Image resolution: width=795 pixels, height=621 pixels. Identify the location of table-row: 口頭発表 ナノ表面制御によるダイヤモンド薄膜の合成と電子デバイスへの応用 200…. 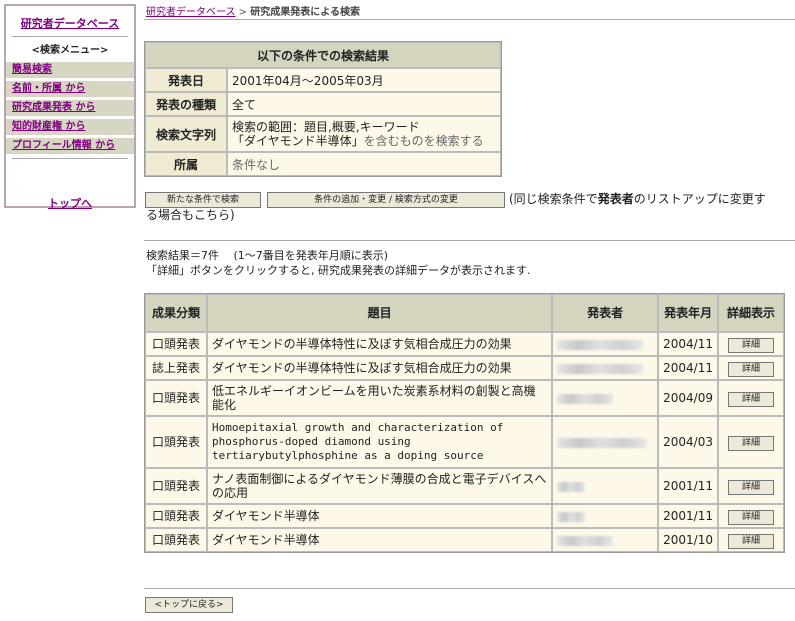
(464, 486).